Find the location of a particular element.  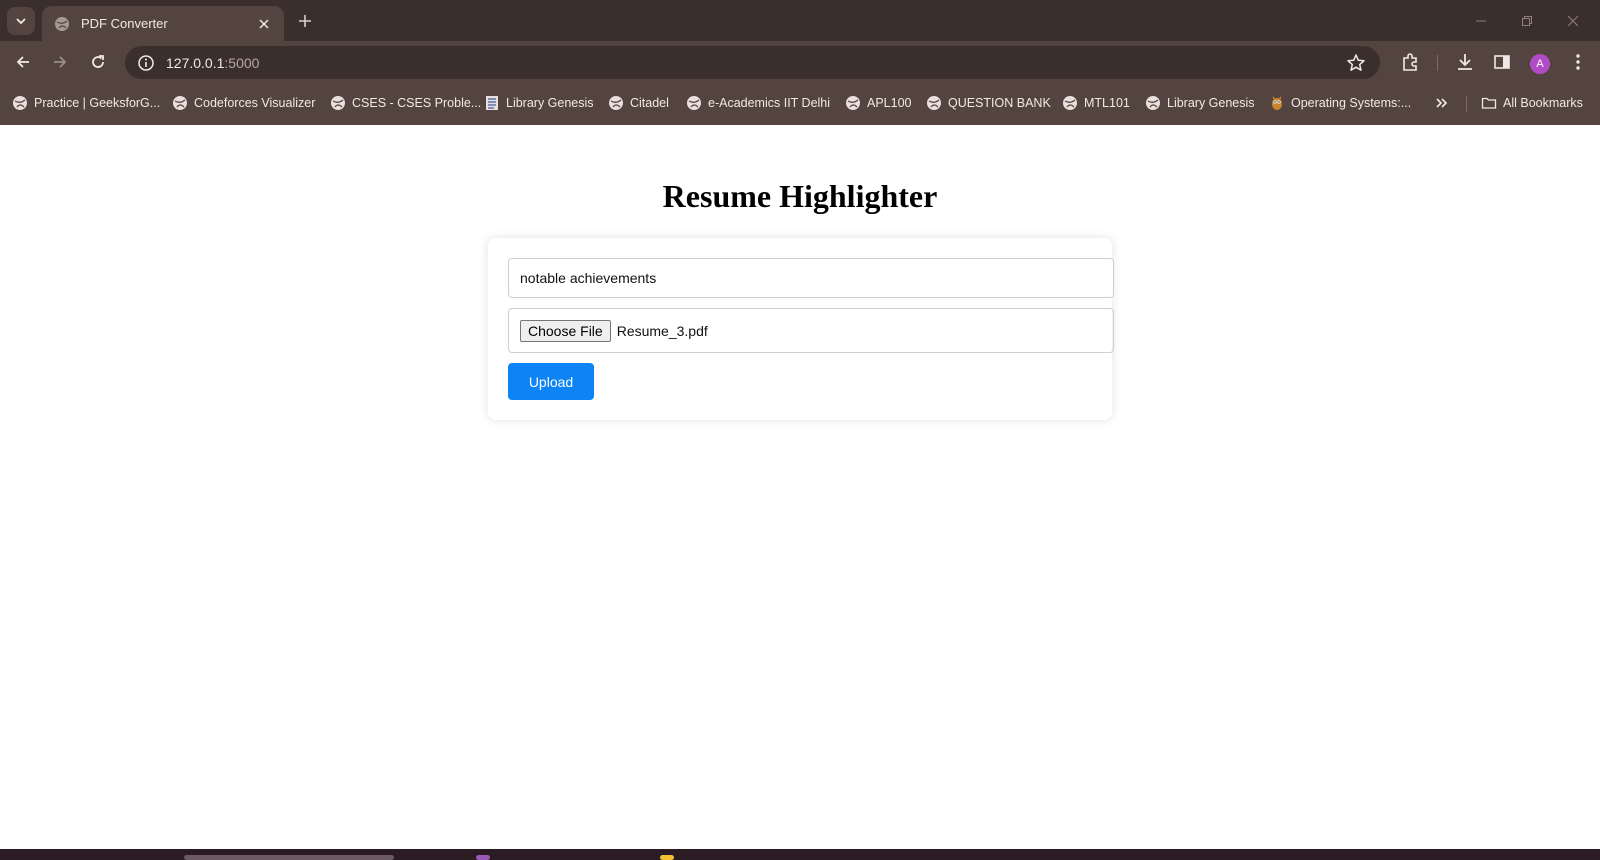

profile-avatar: A is located at coordinates (1540, 64).